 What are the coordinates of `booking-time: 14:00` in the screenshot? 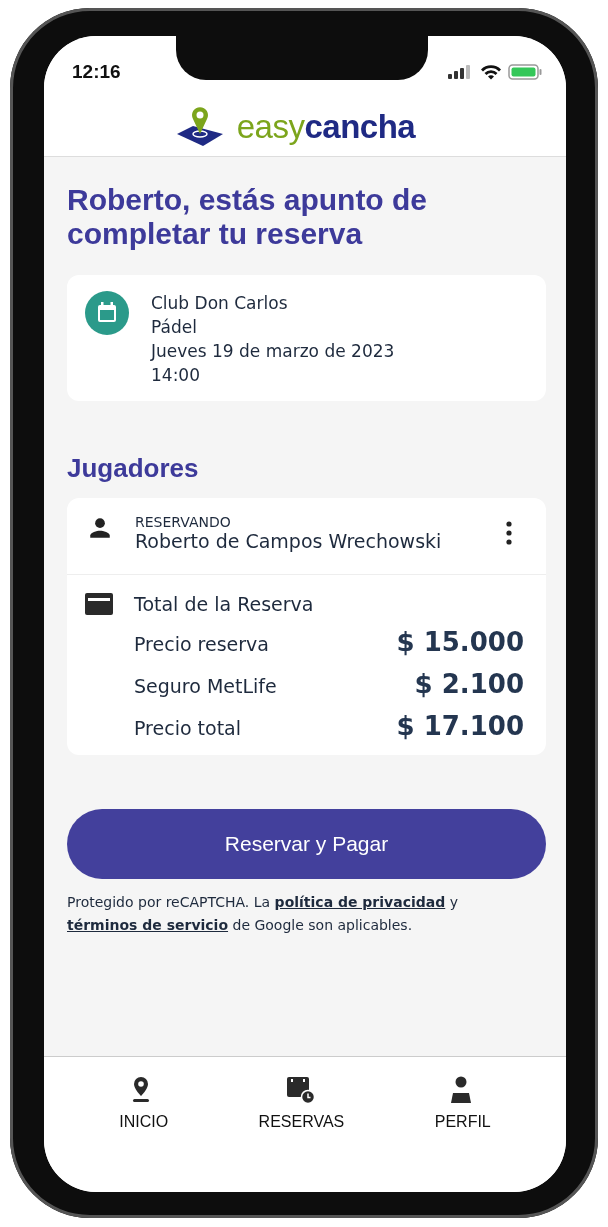 It's located at (176, 375).